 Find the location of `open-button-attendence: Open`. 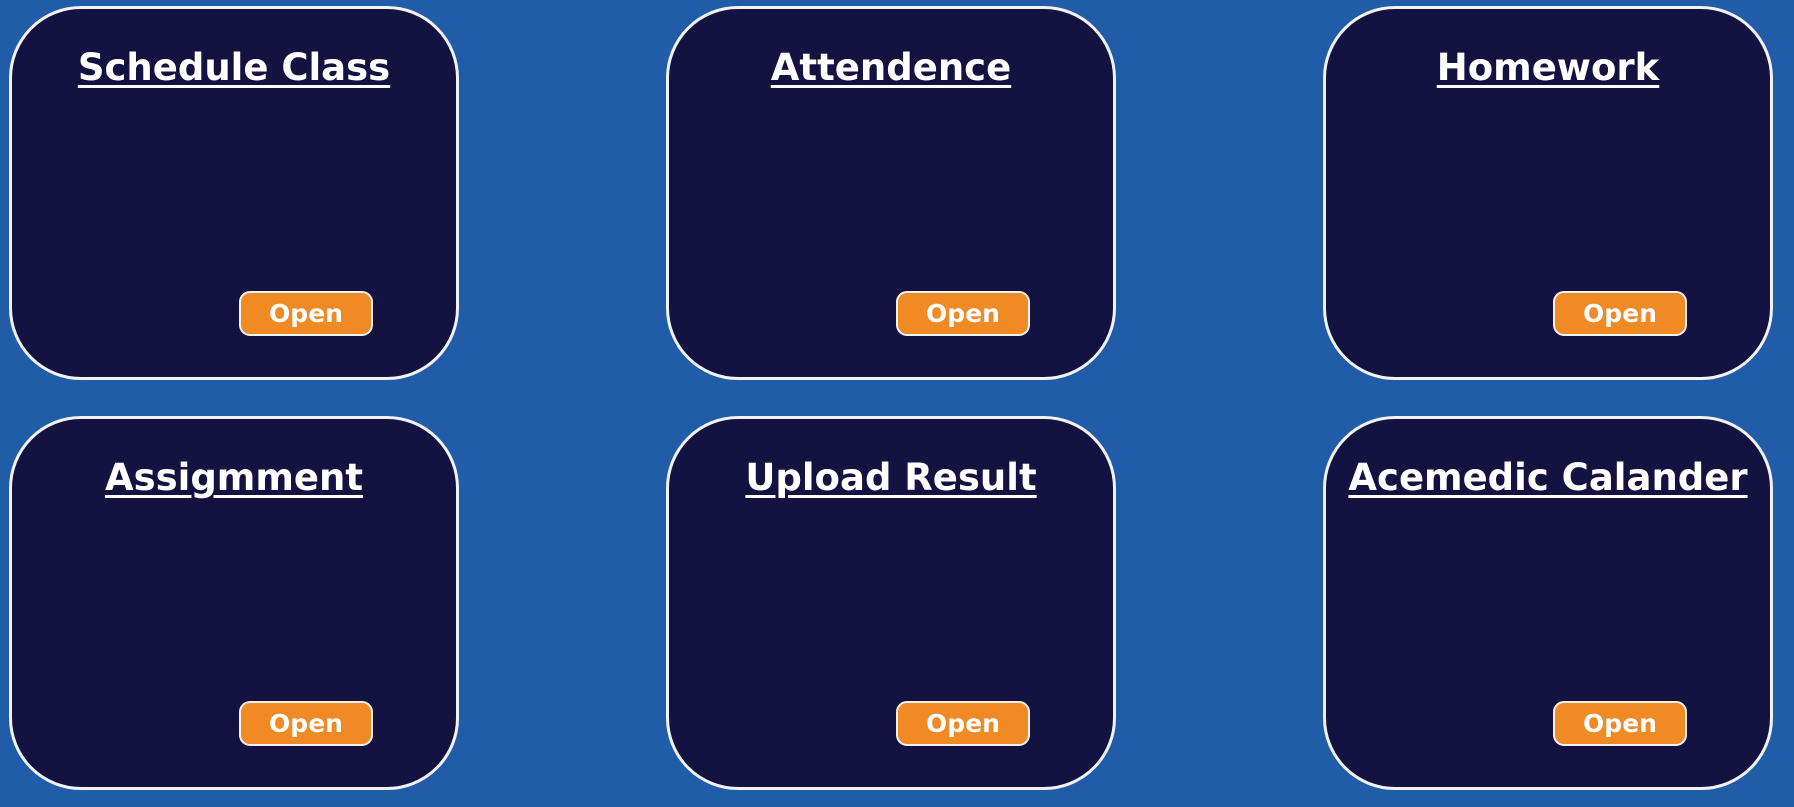

open-button-attendence: Open is located at coordinates (963, 313).